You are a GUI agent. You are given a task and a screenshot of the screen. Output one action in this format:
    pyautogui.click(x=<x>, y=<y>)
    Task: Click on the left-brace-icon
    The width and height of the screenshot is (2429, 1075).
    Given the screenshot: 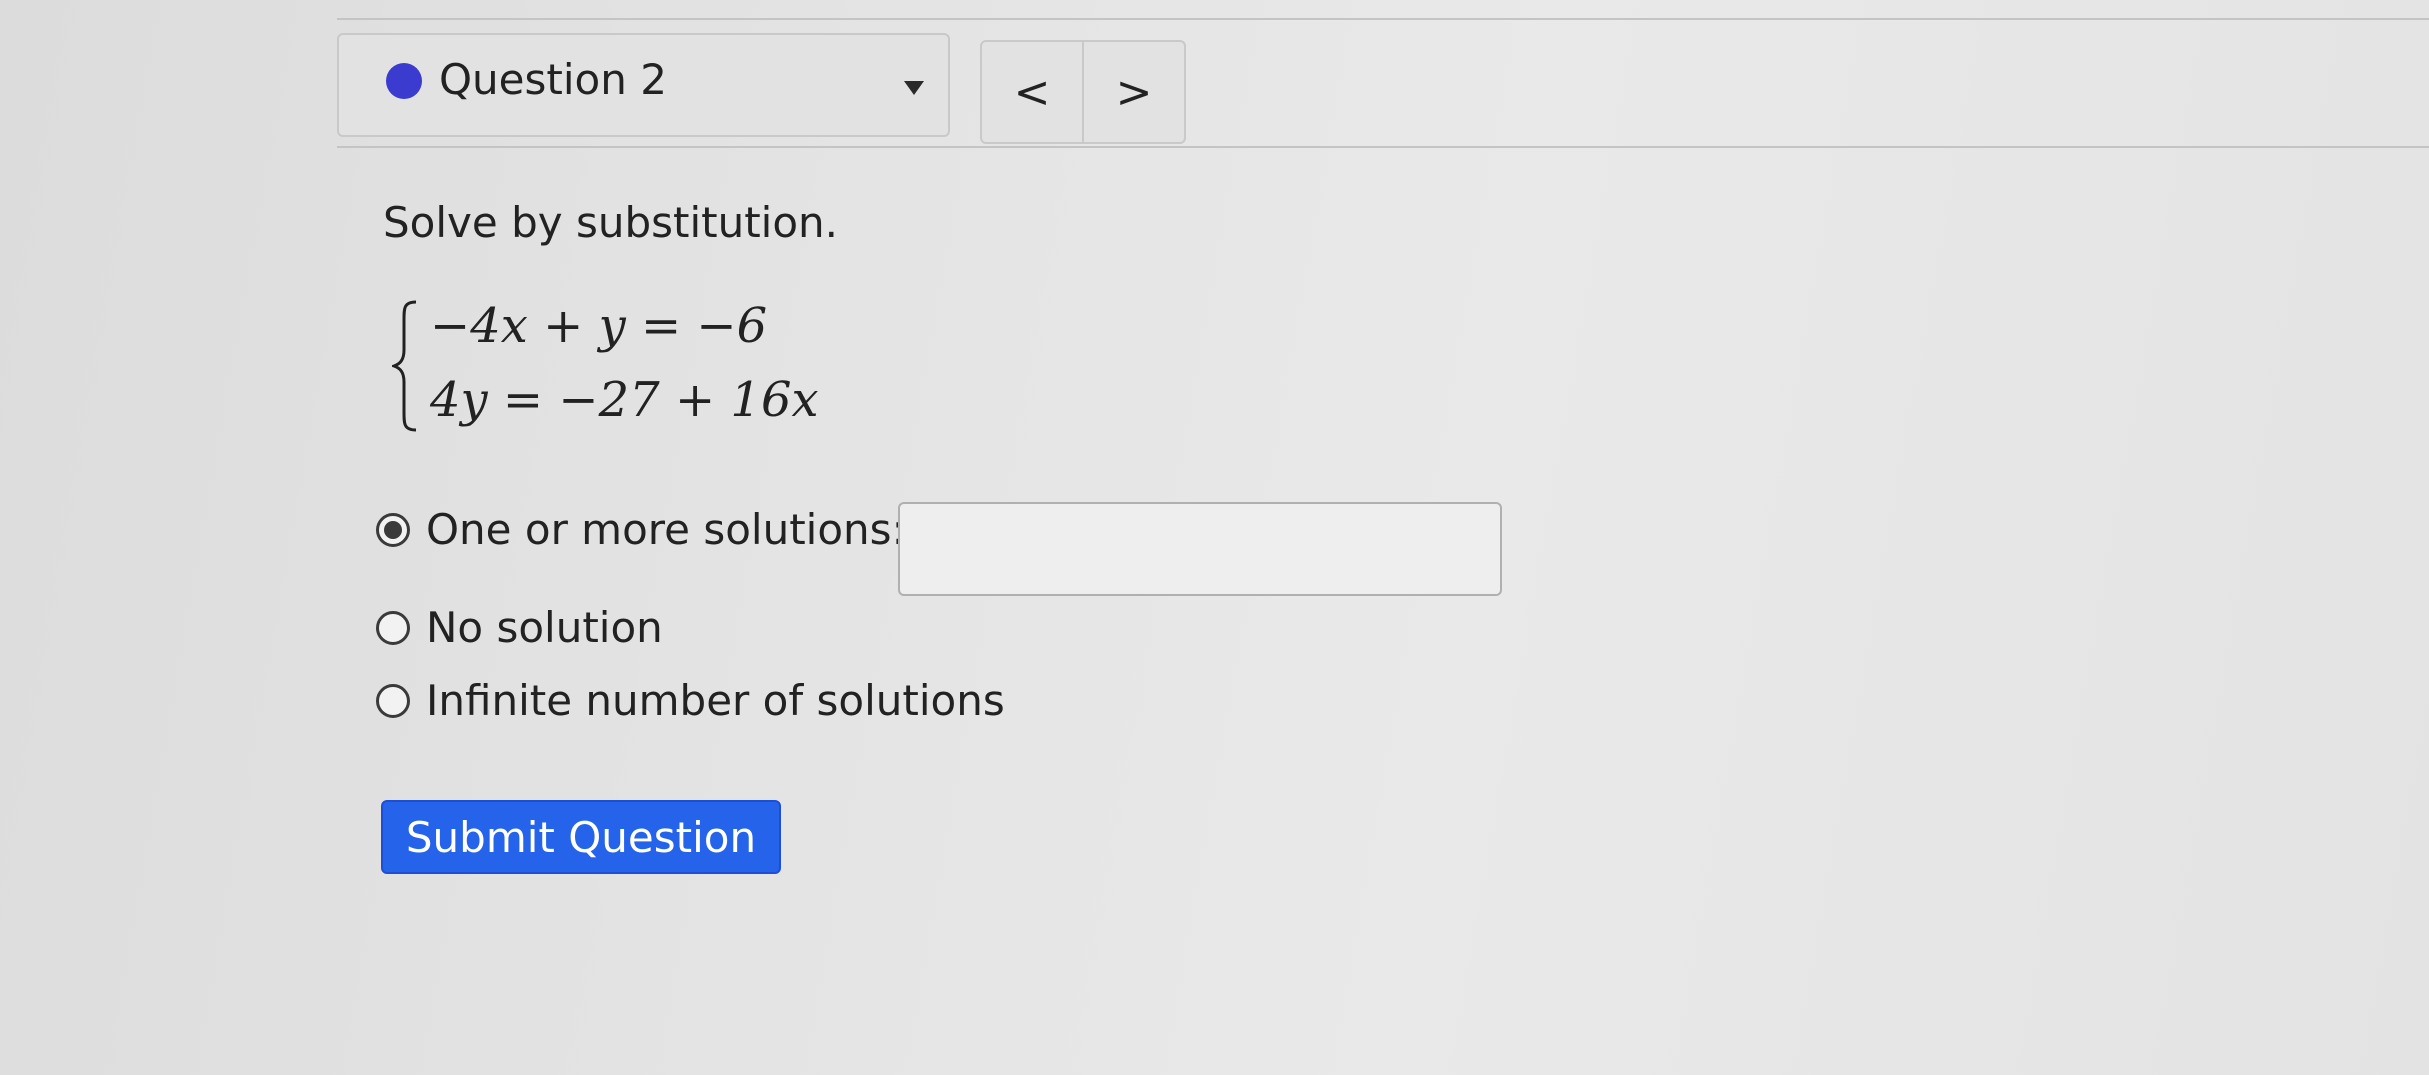 What is the action you would take?
    pyautogui.click(x=404, y=366)
    